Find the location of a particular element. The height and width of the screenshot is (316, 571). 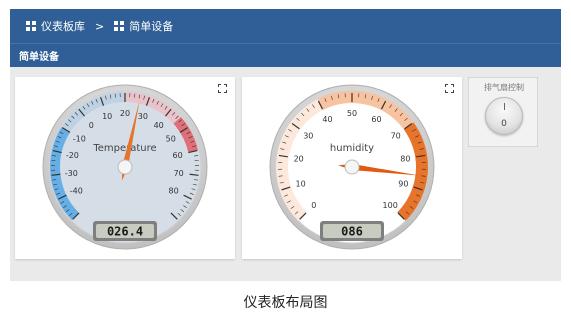

tick-label: 90 is located at coordinates (403, 184).